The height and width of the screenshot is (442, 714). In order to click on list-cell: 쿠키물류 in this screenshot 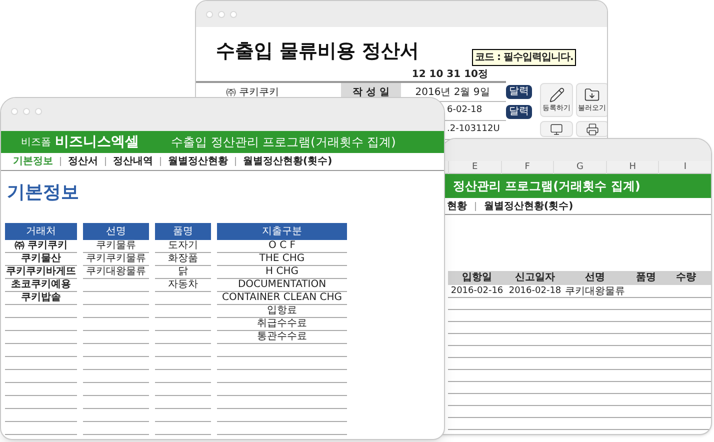, I will do `click(116, 246)`.